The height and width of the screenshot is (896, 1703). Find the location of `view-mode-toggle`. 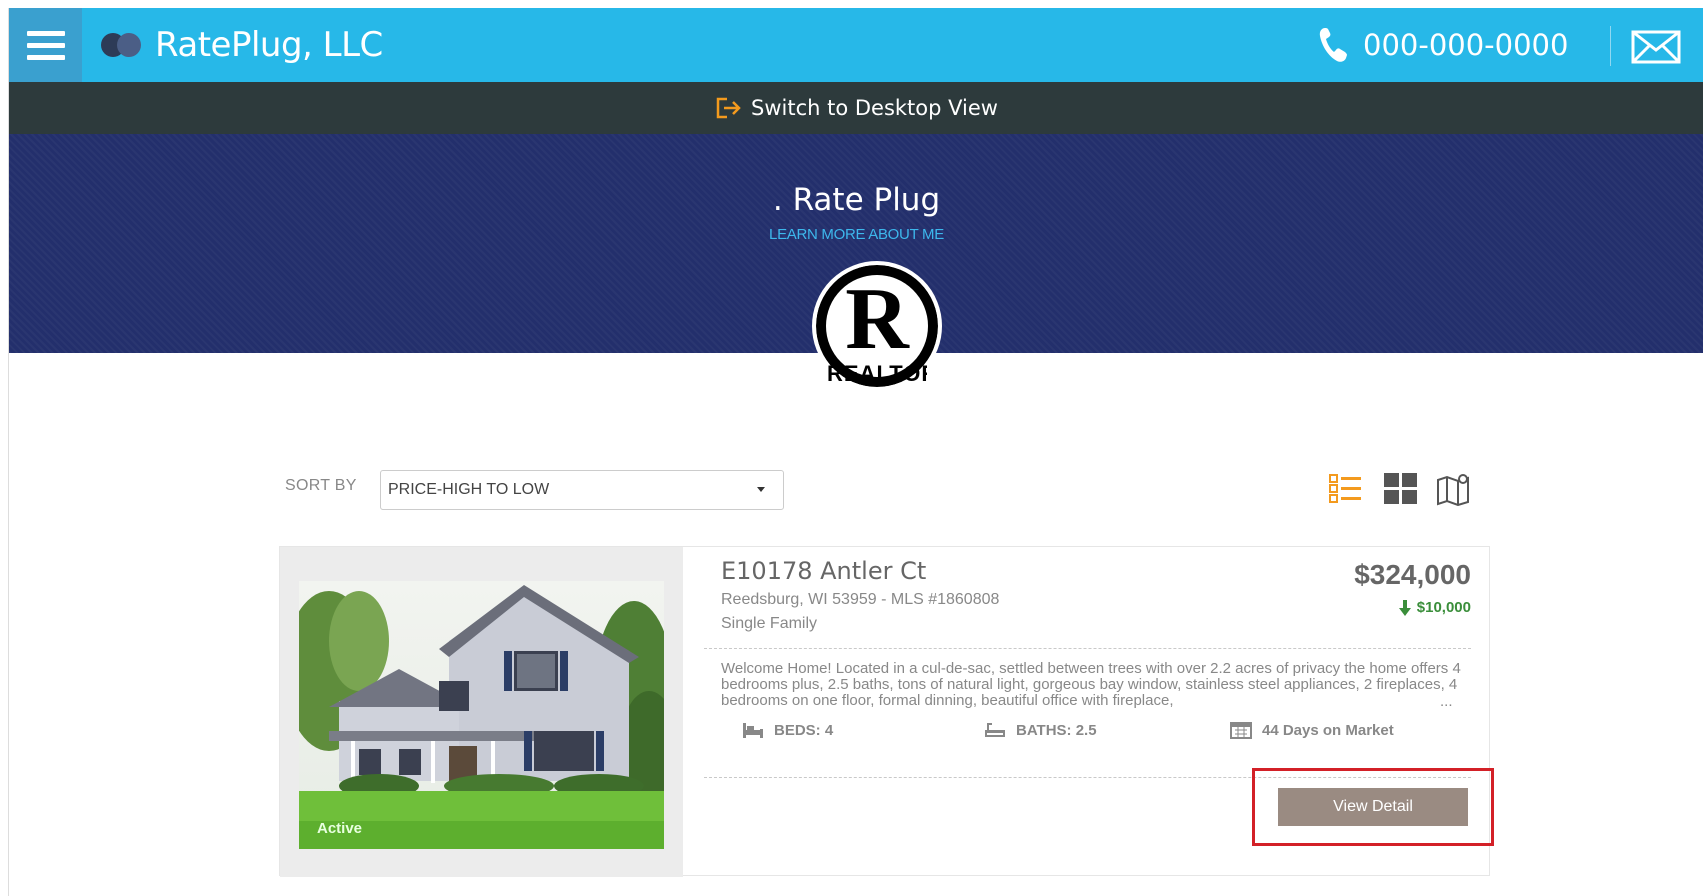

view-mode-toggle is located at coordinates (1400, 489).